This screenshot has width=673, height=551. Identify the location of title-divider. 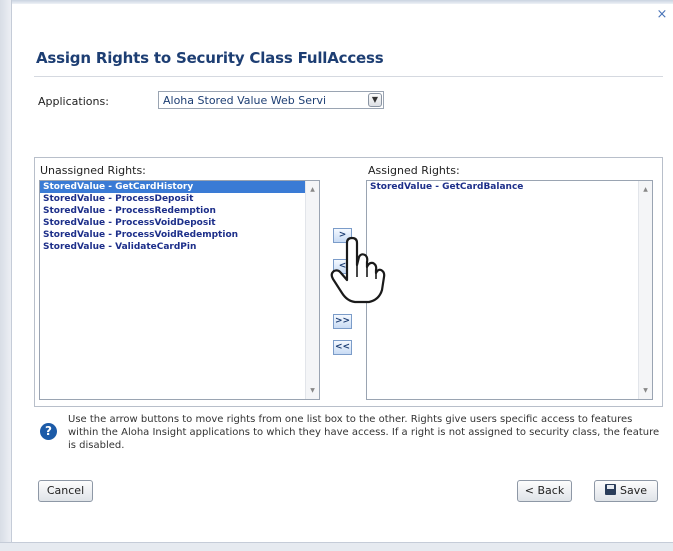
(348, 76).